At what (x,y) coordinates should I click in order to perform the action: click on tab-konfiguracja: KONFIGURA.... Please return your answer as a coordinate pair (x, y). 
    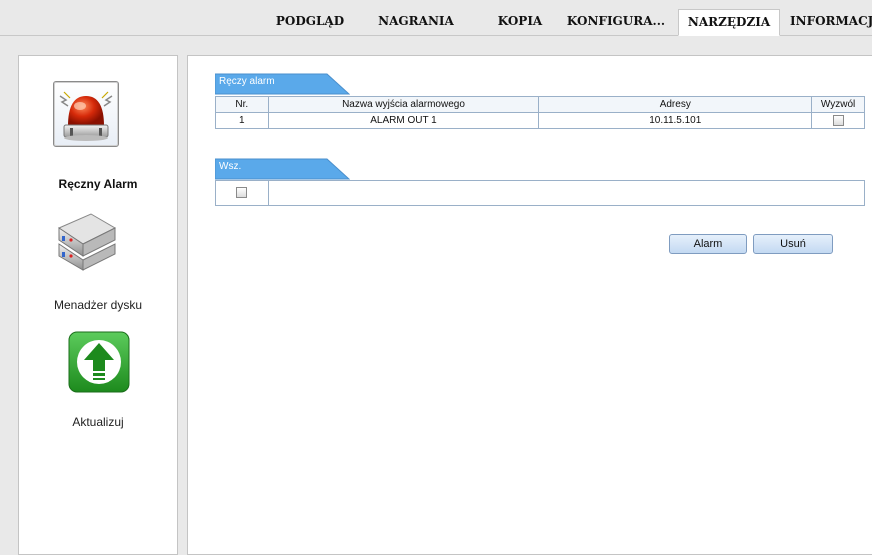
    Looking at the image, I should click on (616, 22).